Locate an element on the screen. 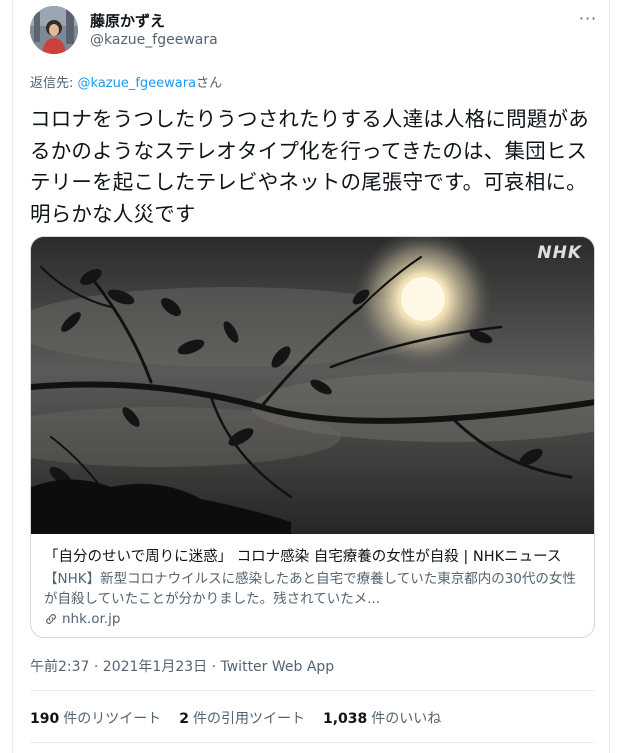 The height and width of the screenshot is (753, 621). card-domain: nhk.or.jp is located at coordinates (82, 619).